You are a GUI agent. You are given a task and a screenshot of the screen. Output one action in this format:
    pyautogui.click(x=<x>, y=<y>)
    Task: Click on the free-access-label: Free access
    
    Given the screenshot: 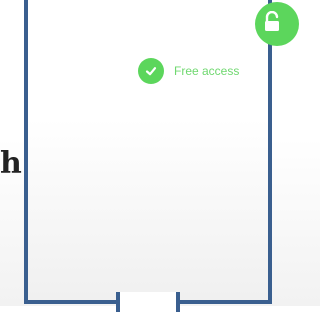 What is the action you would take?
    pyautogui.click(x=207, y=71)
    